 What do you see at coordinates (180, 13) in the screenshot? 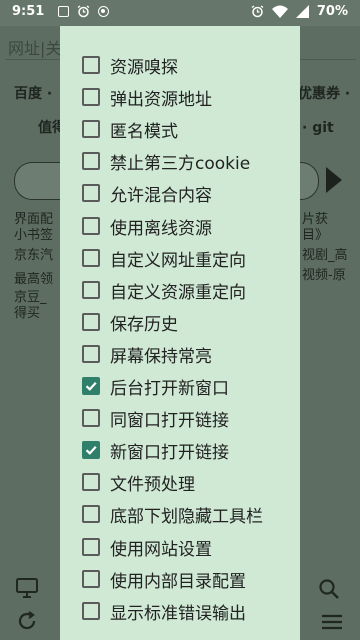
I see `status-bar: 9:51 70%` at bounding box center [180, 13].